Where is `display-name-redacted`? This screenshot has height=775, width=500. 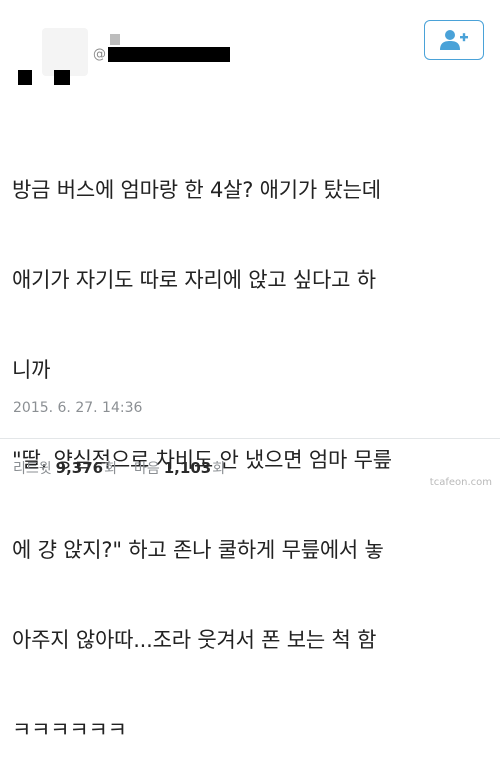 display-name-redacted is located at coordinates (115, 39).